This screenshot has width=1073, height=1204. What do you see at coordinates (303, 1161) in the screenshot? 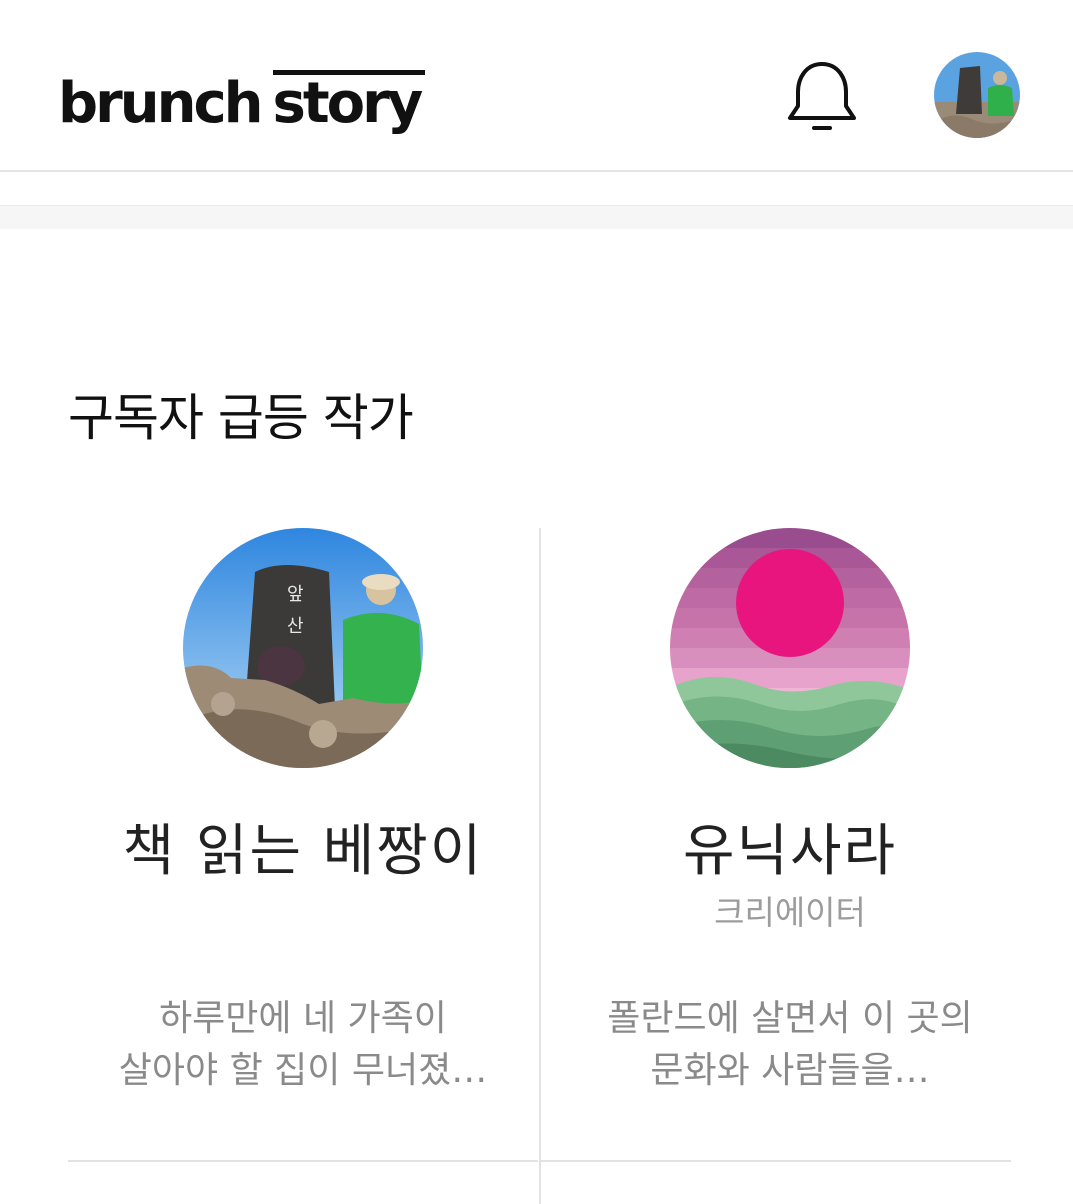
I see `row-divider-left` at bounding box center [303, 1161].